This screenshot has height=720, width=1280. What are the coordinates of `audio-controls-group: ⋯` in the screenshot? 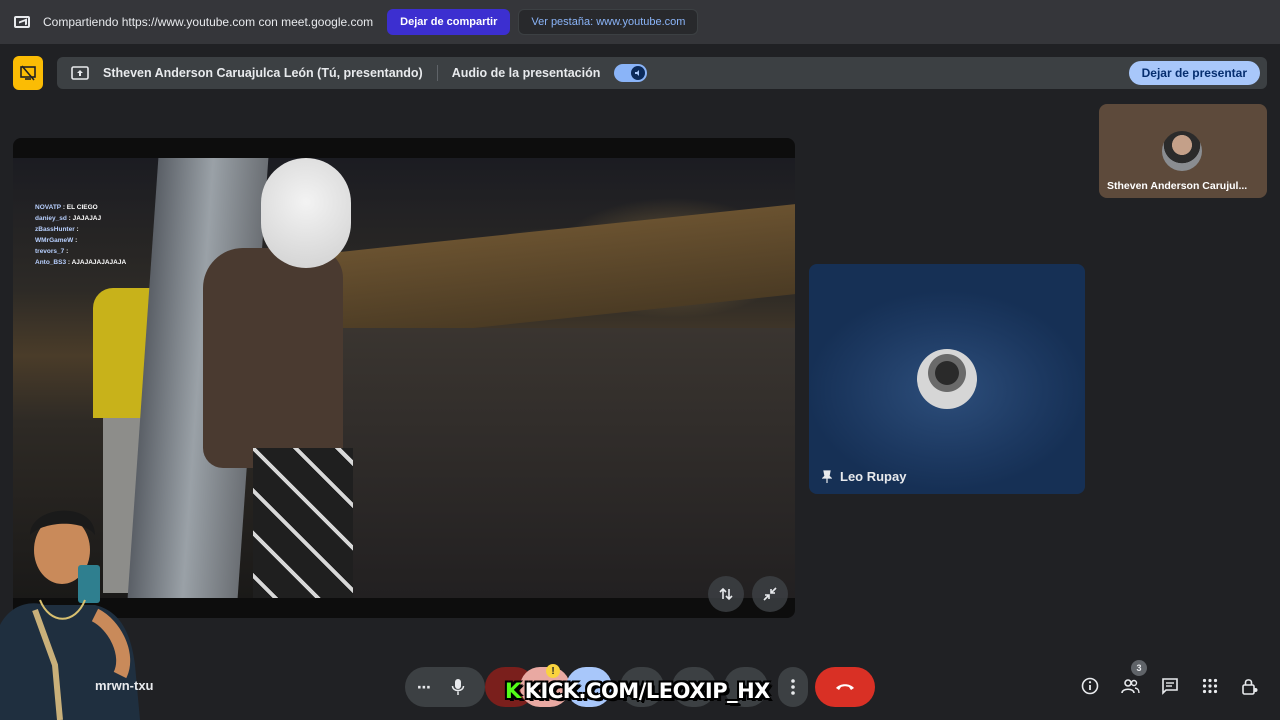 It's located at (445, 687).